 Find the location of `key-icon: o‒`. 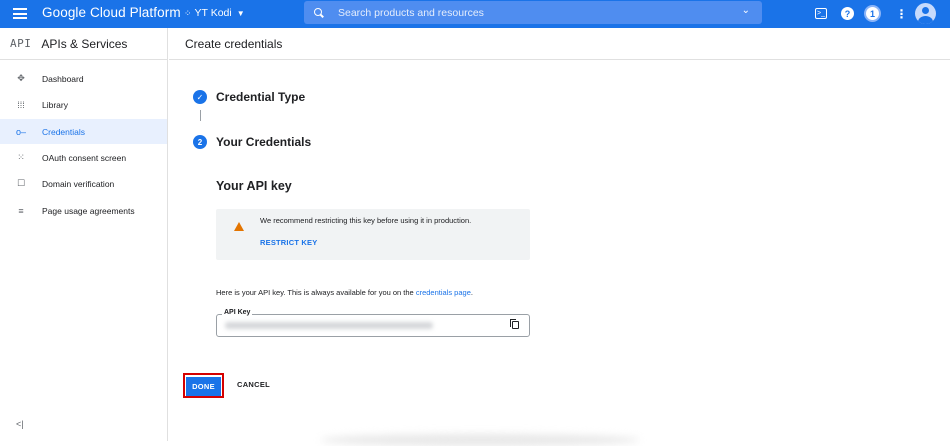

key-icon: o‒ is located at coordinates (21, 131).